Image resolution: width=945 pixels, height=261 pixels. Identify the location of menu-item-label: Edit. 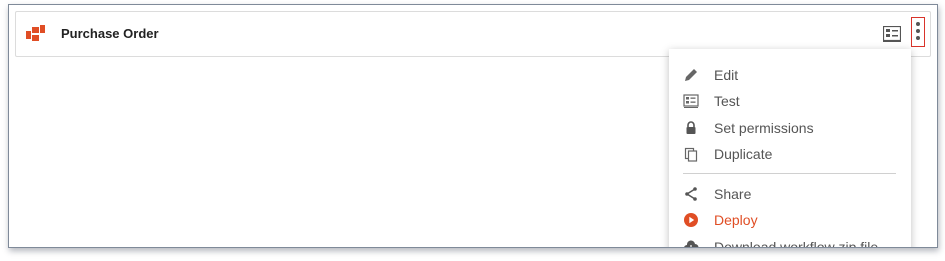
(726, 75).